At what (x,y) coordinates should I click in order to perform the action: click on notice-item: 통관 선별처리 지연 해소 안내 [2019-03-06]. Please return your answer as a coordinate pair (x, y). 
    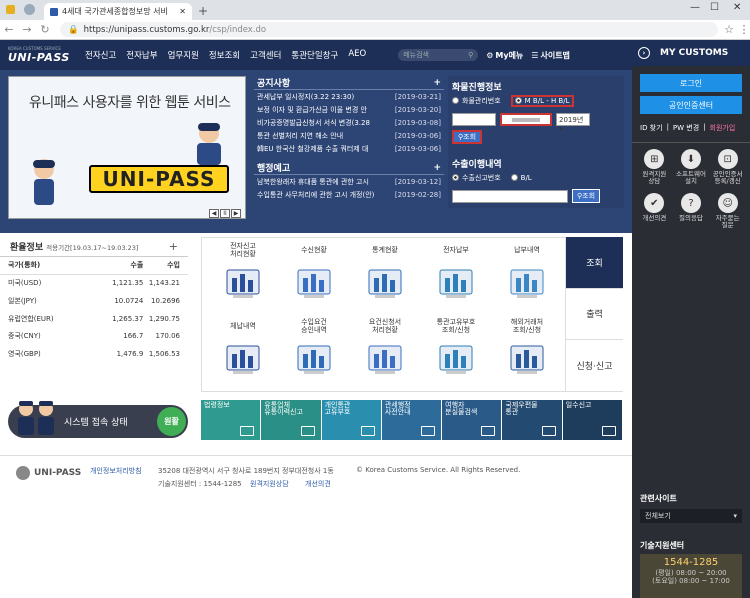
    Looking at the image, I should click on (349, 135).